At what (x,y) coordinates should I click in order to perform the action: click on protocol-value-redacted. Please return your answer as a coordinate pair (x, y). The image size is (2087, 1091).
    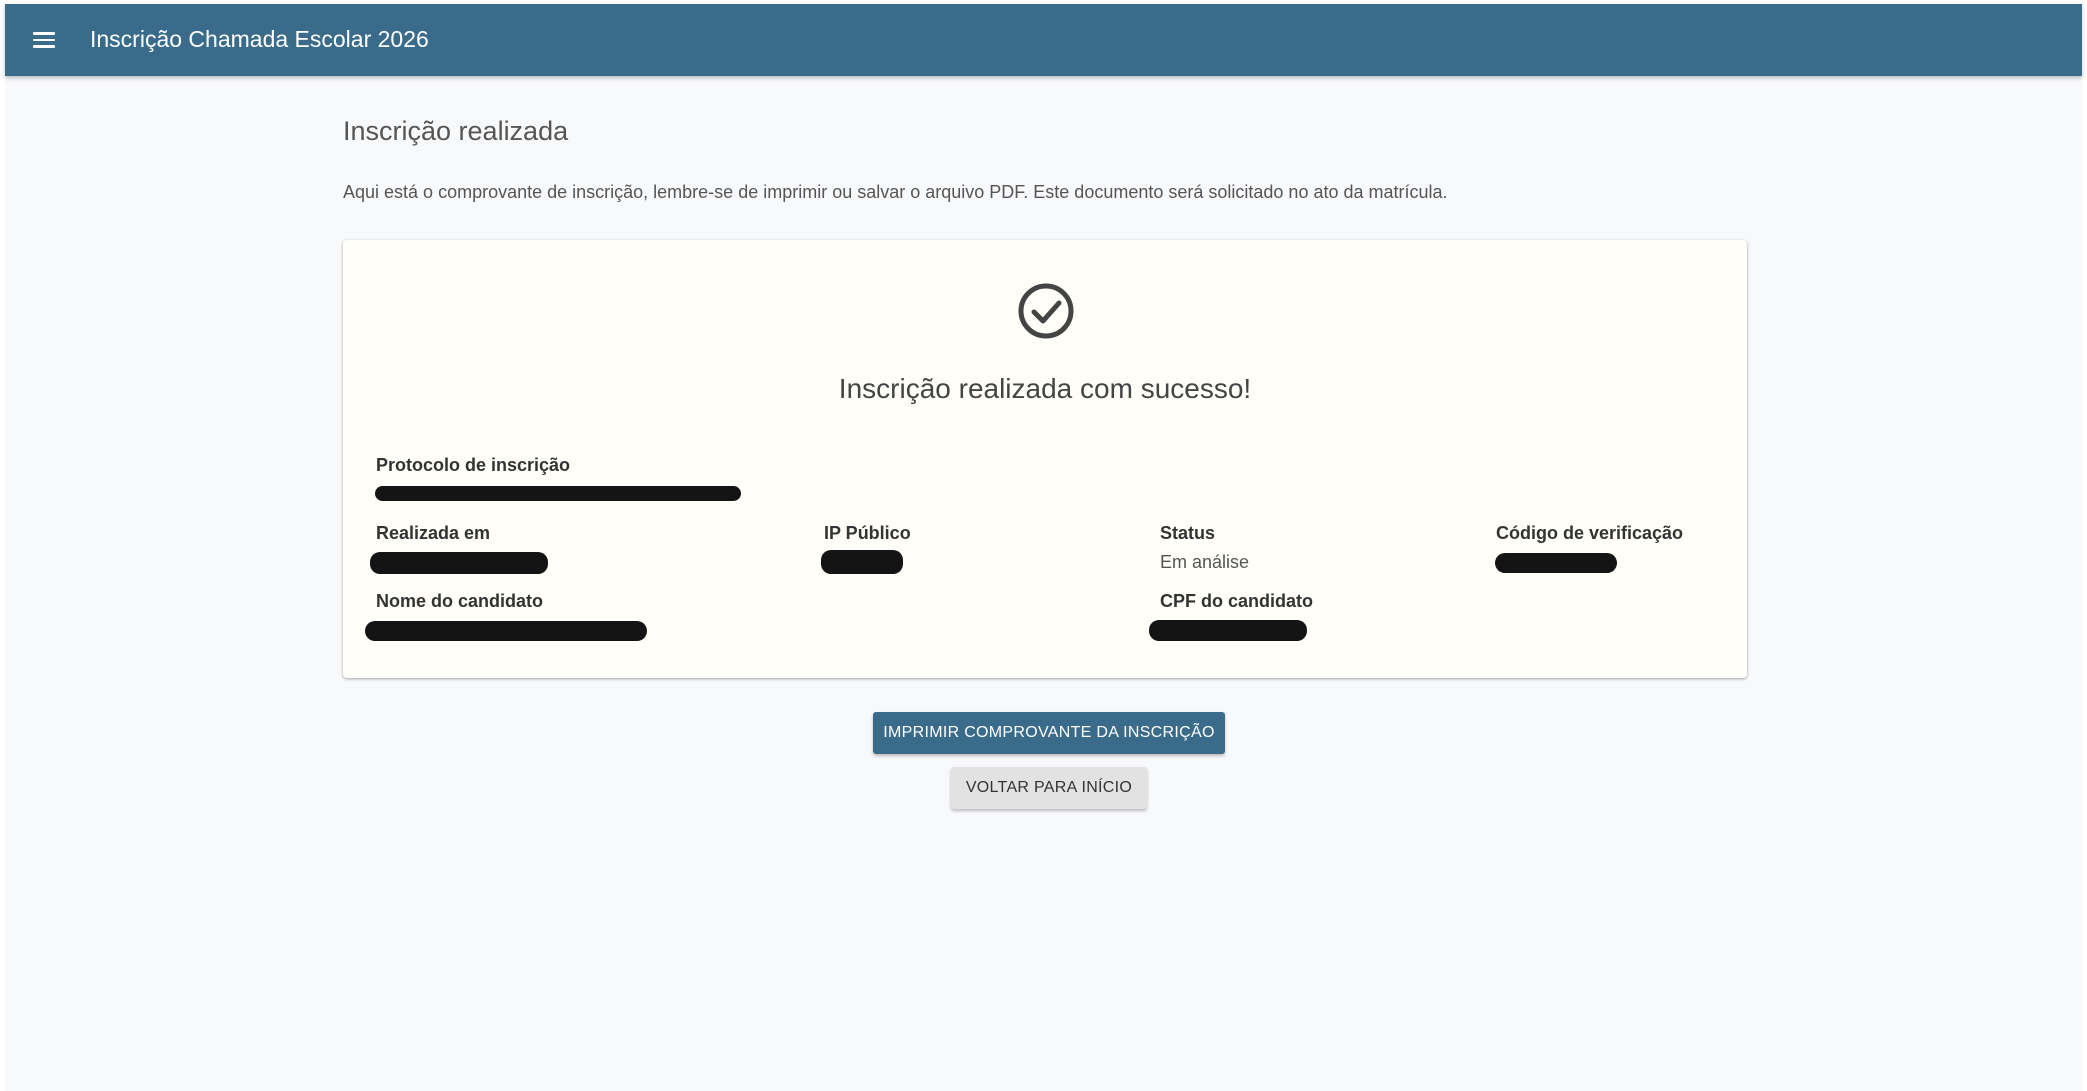
    Looking at the image, I should click on (558, 493).